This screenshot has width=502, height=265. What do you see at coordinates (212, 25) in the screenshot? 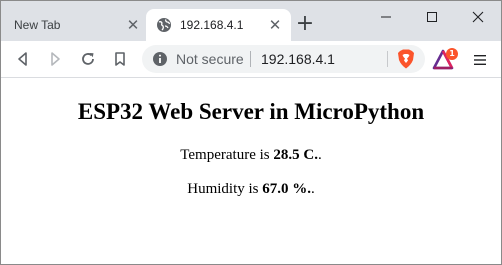
I see `tab-title: 192.168.4.1` at bounding box center [212, 25].